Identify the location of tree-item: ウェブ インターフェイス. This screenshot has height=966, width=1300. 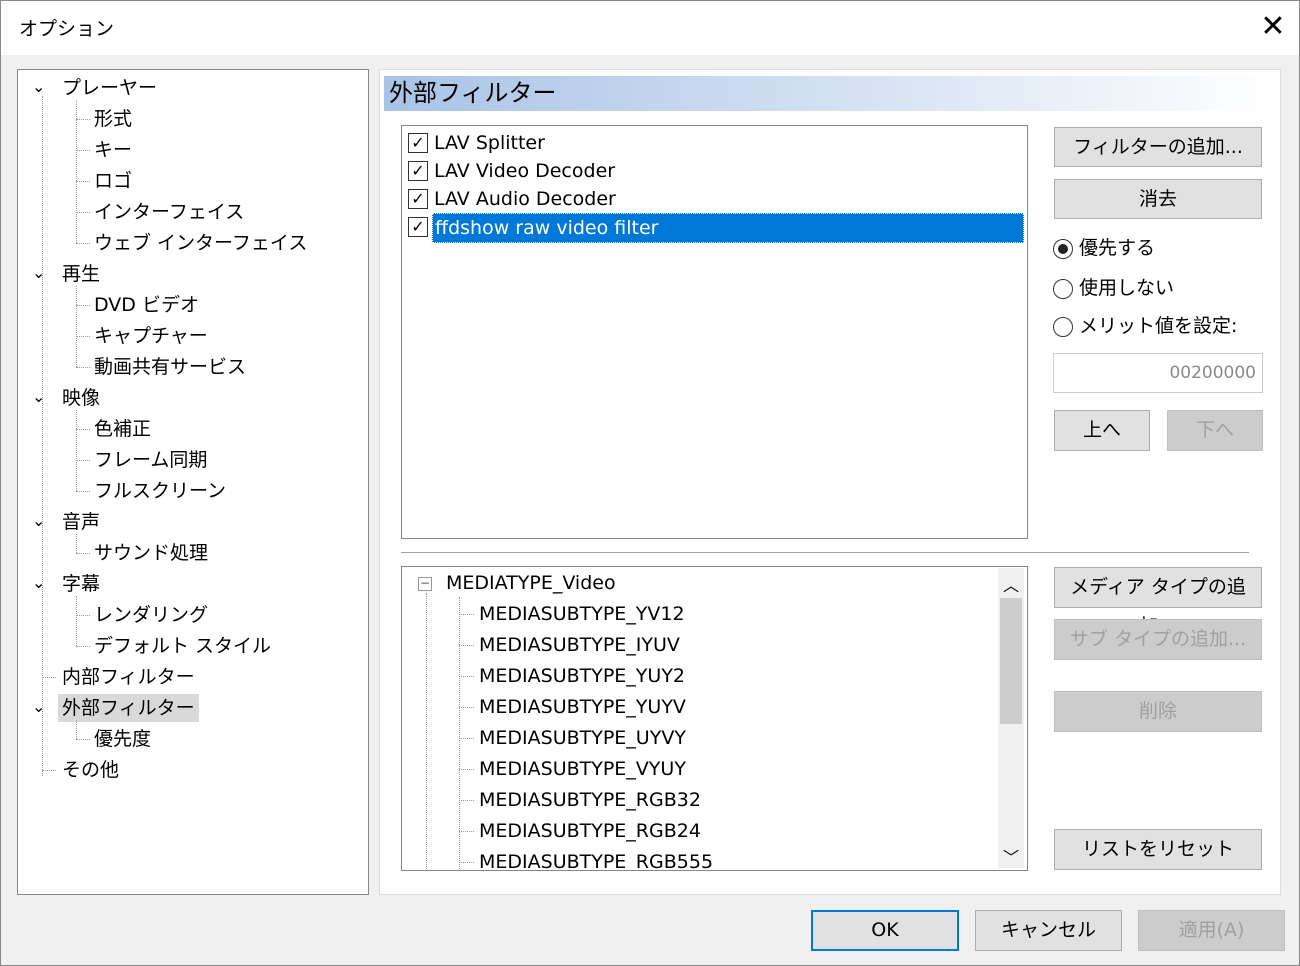
(200, 243).